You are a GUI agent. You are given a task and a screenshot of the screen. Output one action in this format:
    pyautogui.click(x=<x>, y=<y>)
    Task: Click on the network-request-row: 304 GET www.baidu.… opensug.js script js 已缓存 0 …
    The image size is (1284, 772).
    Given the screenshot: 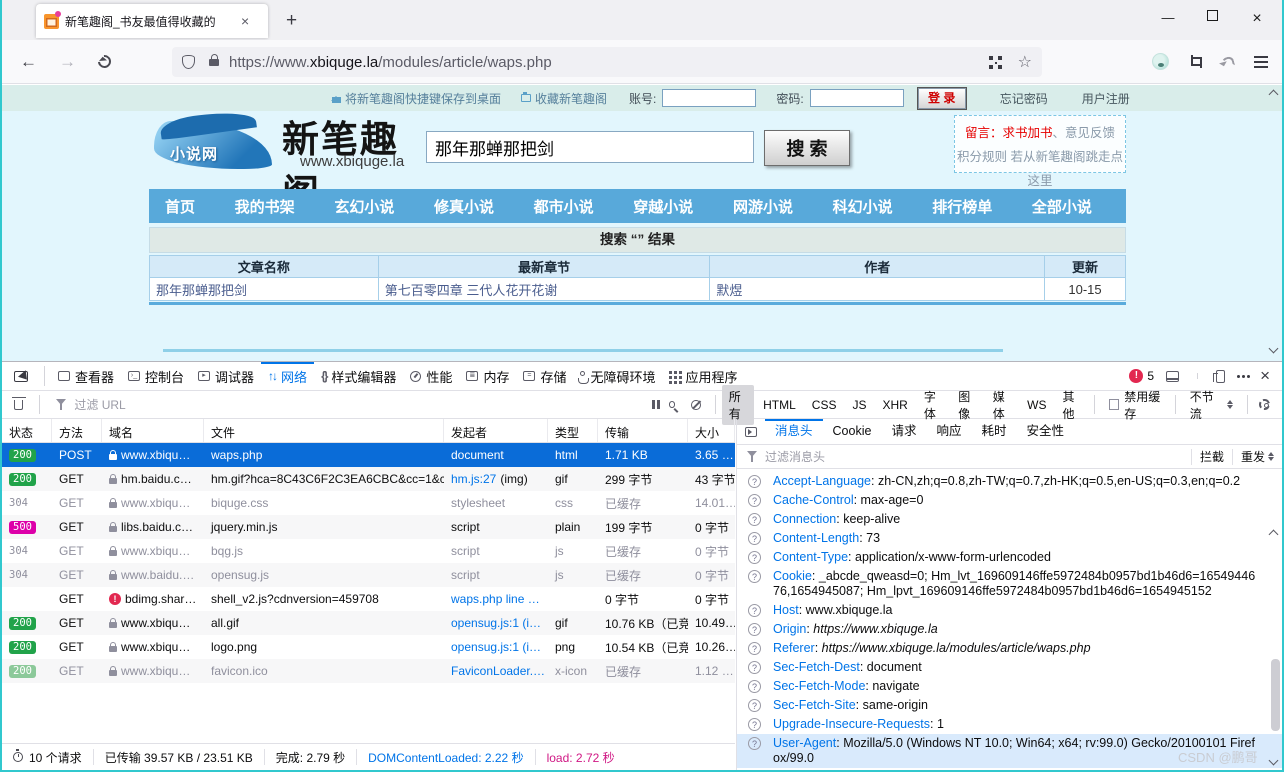 What is the action you would take?
    pyautogui.click(x=368, y=575)
    